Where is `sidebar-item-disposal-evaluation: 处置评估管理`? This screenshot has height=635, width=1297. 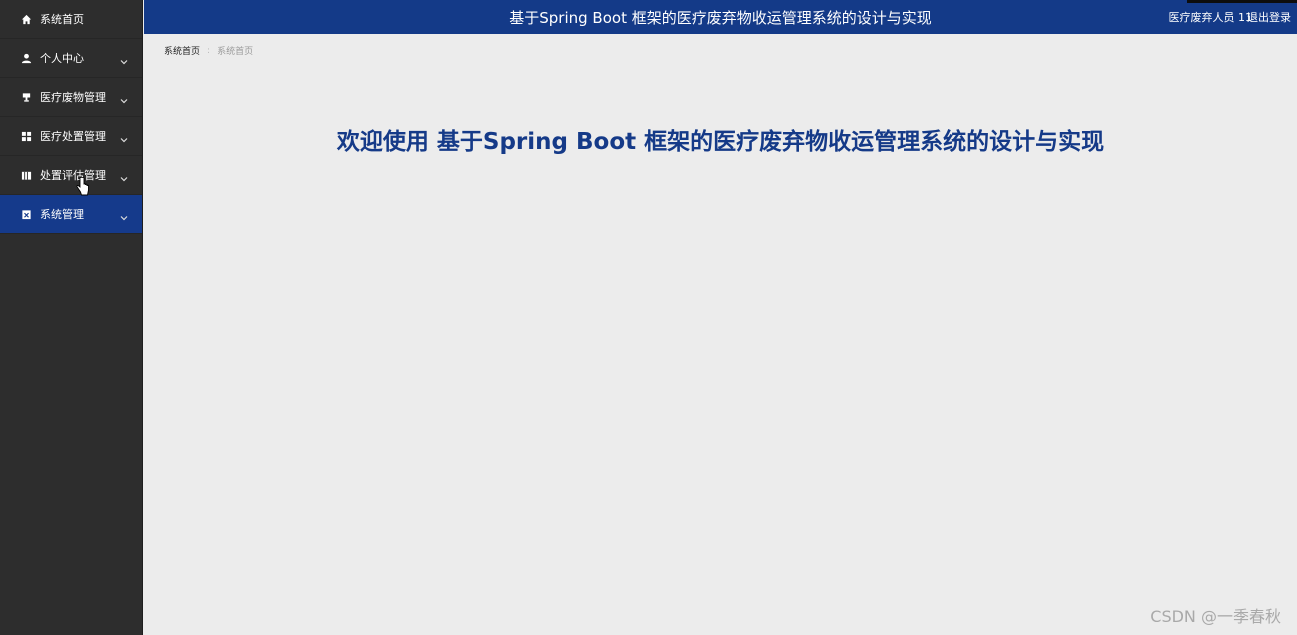 sidebar-item-disposal-evaluation: 处置评估管理 is located at coordinates (71, 175).